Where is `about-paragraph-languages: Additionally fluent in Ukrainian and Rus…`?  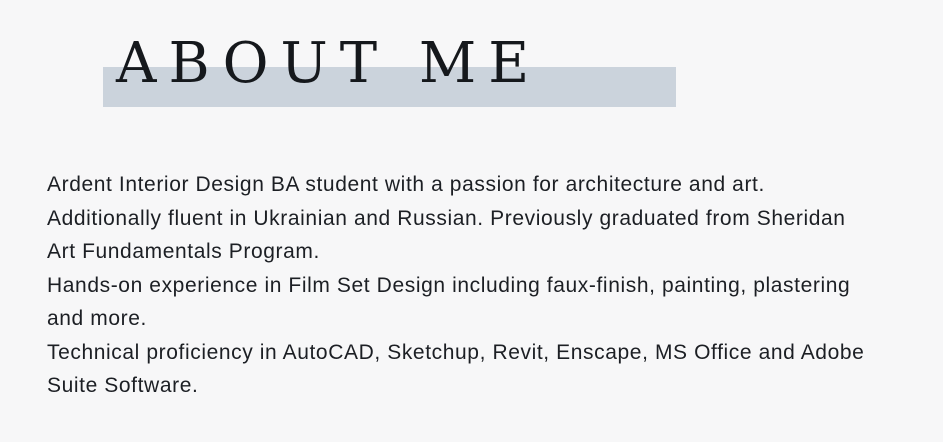 about-paragraph-languages: Additionally fluent in Ukrainian and Rus… is located at coordinates (446, 235).